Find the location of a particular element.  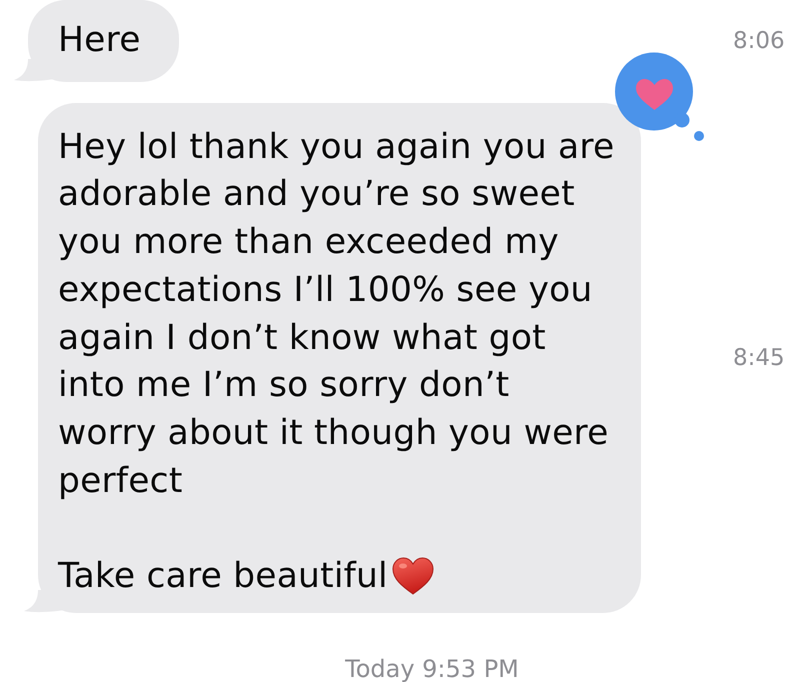

message-text: Here is located at coordinates (99, 40).